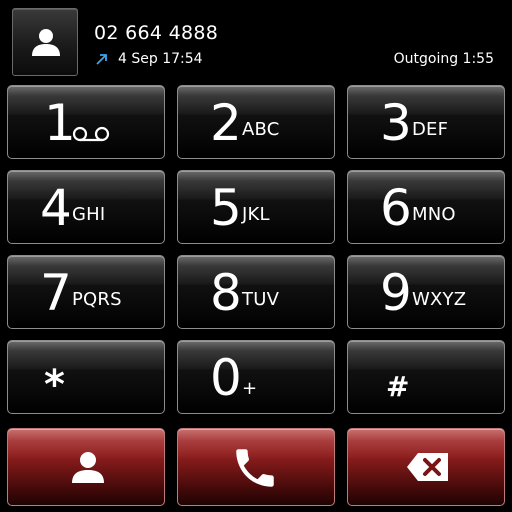 The image size is (512, 512). I want to click on key-letters: PQRS, so click(97, 299).